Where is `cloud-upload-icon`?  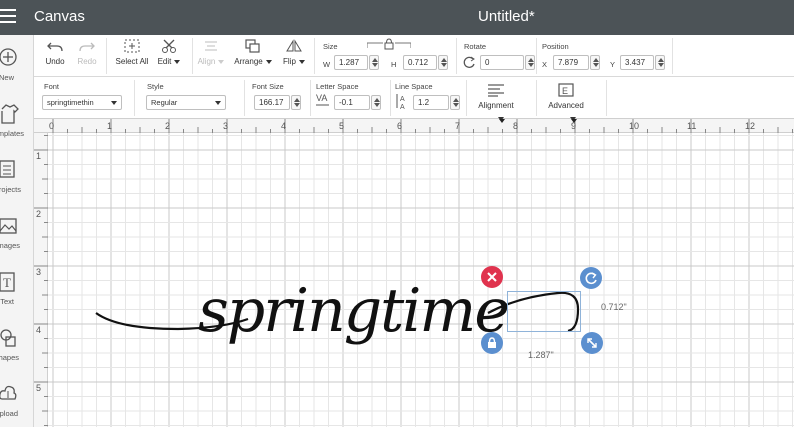
cloud-upload-icon is located at coordinates (8, 392).